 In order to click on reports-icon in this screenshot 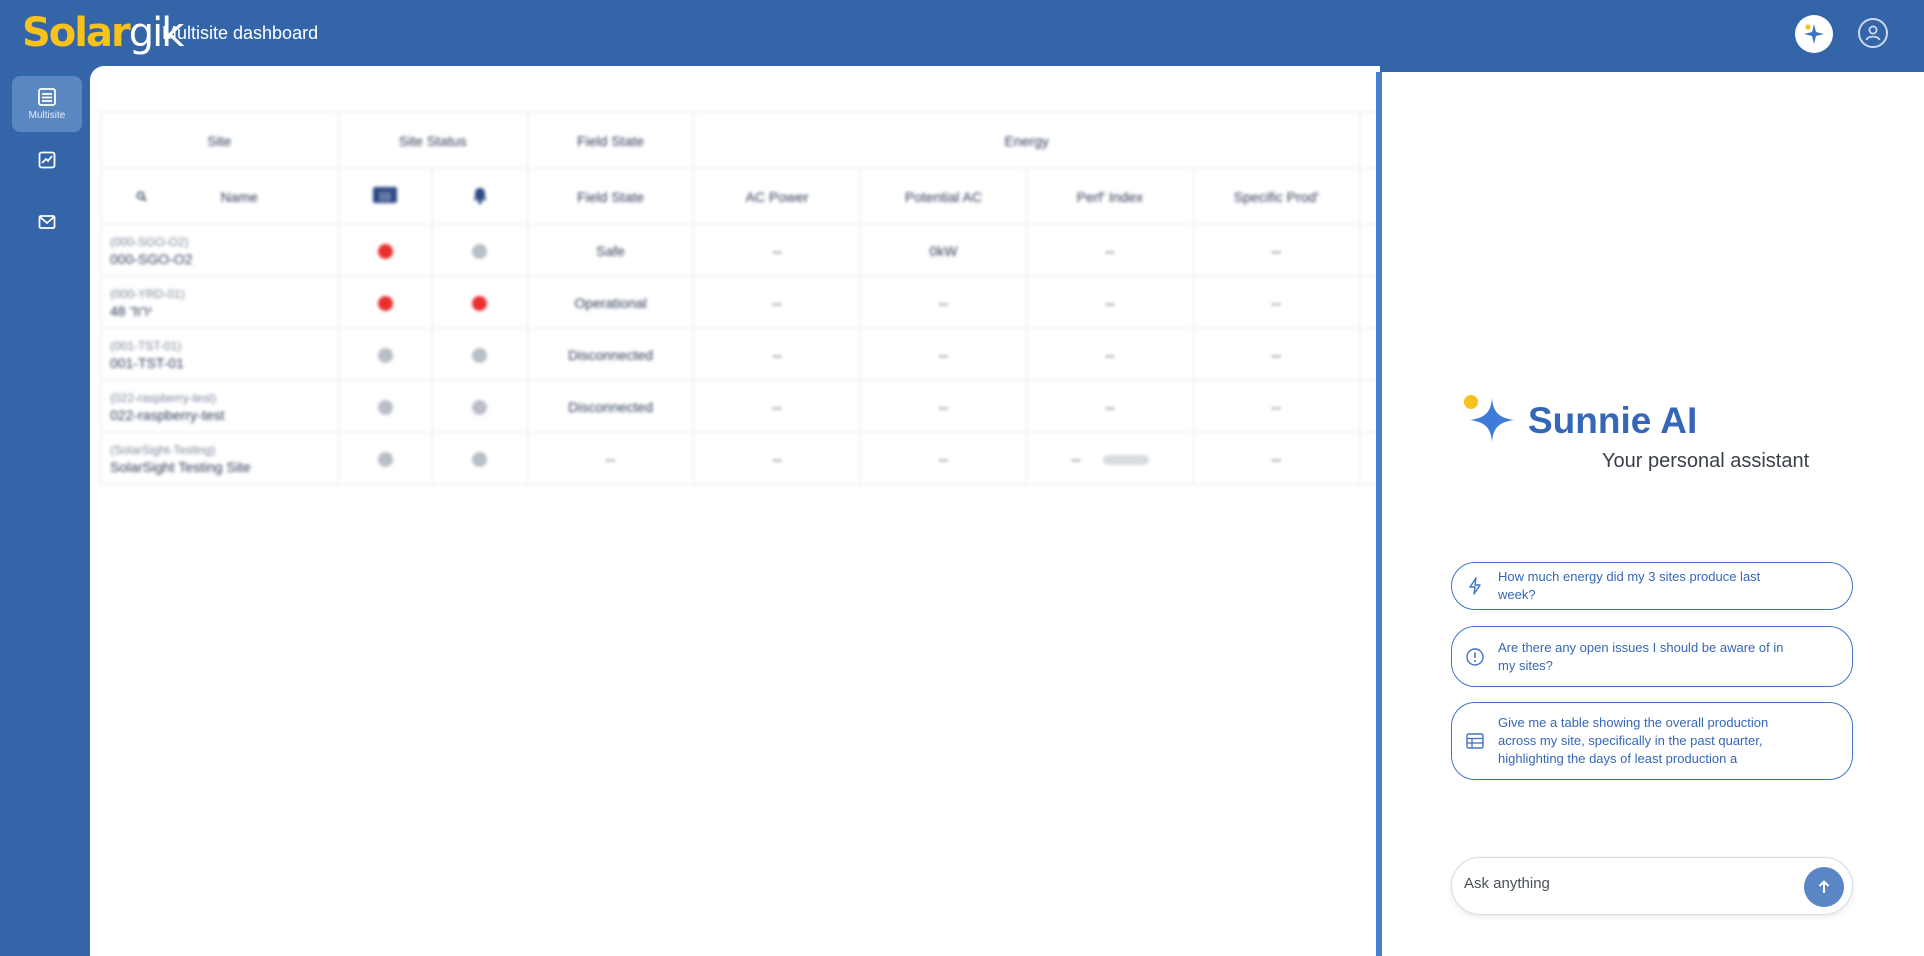, I will do `click(47, 160)`.